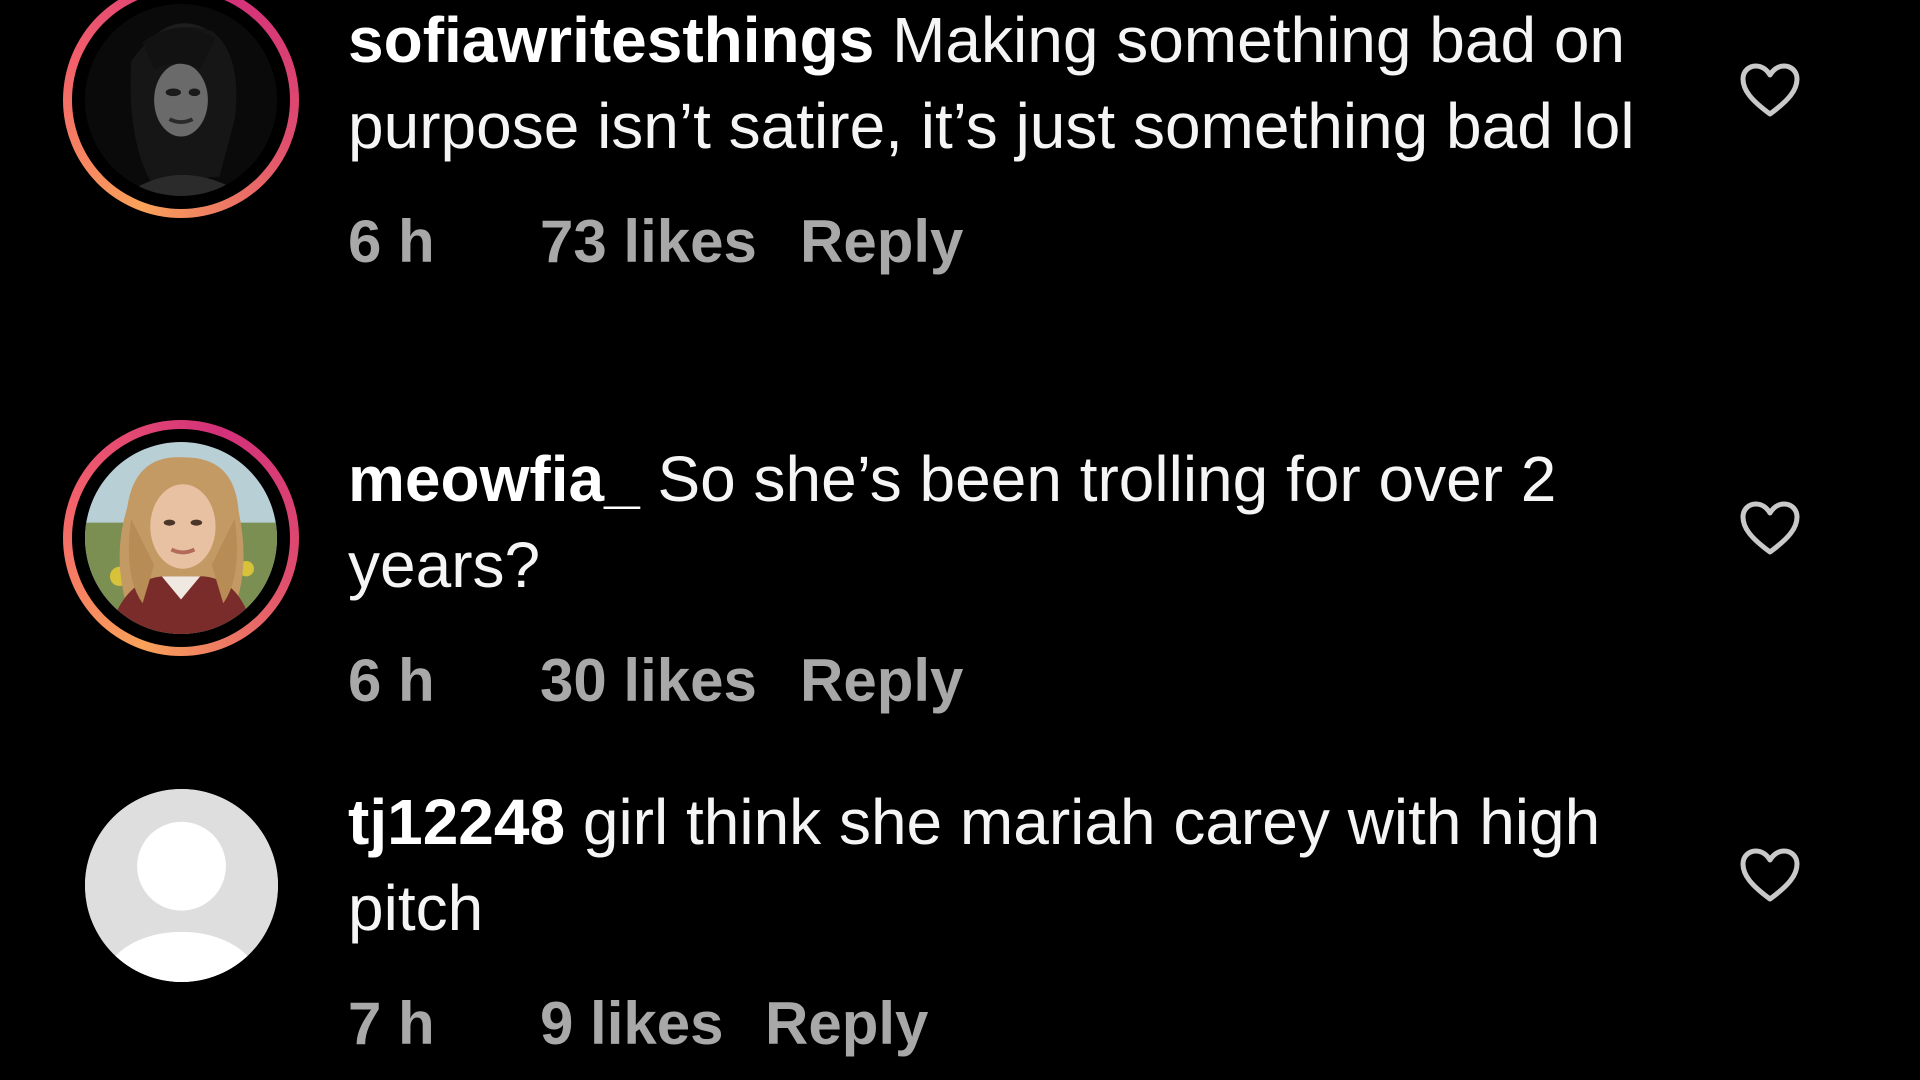  What do you see at coordinates (1018, 680) in the screenshot?
I see `comment-meta: 6 h 30 likes Reply` at bounding box center [1018, 680].